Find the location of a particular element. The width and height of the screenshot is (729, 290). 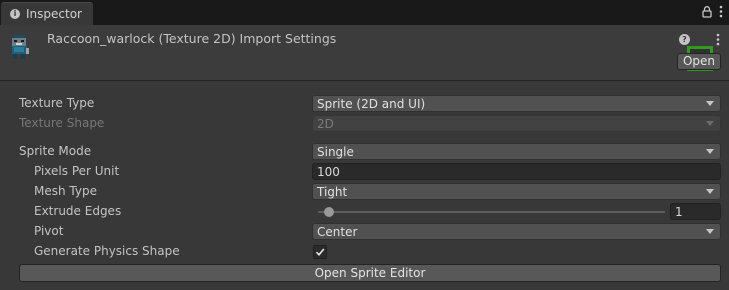

sprite-mode-value: Single is located at coordinates (335, 152).